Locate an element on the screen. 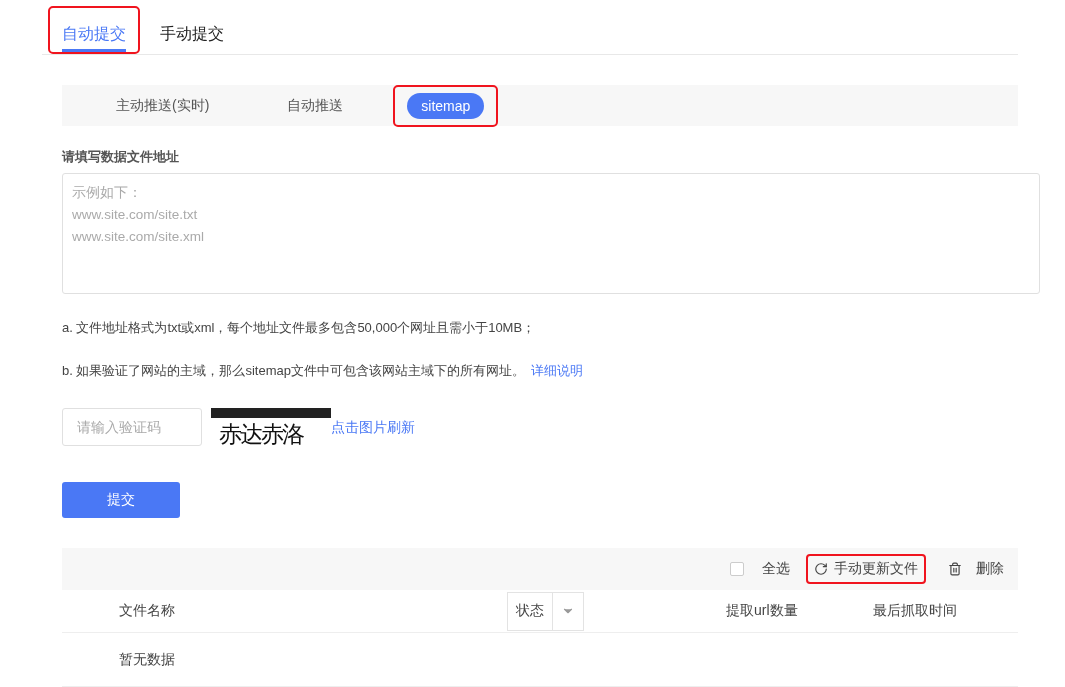 The image size is (1065, 687). note-text: a. 文件地址格式为txt或xml，每个地址文件最多包含50,000个网址且需小于10MB； is located at coordinates (299, 328).